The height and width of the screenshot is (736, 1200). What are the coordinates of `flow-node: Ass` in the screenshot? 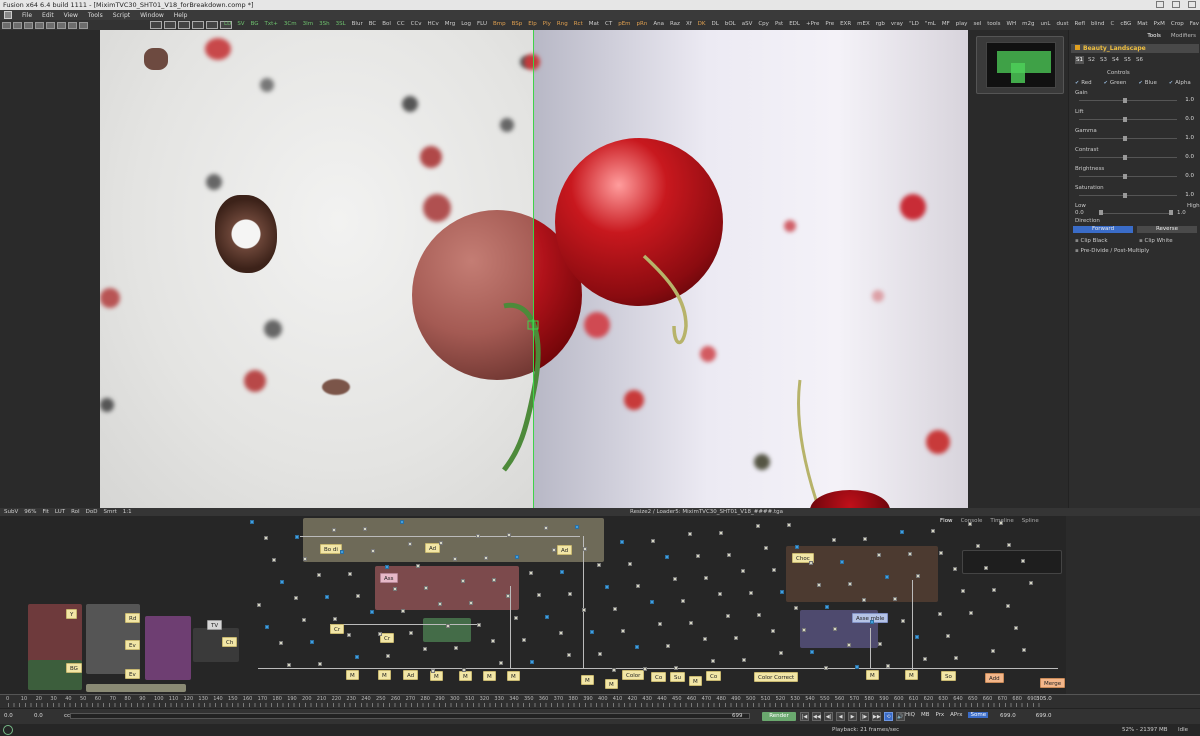 It's located at (389, 578).